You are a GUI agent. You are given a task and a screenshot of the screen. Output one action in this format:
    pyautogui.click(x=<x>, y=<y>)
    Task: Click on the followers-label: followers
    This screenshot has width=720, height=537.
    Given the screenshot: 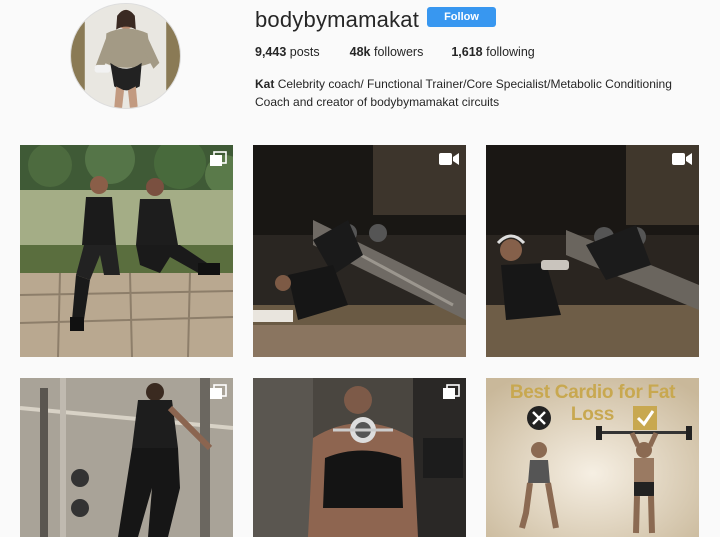 What is the action you would take?
    pyautogui.click(x=399, y=52)
    